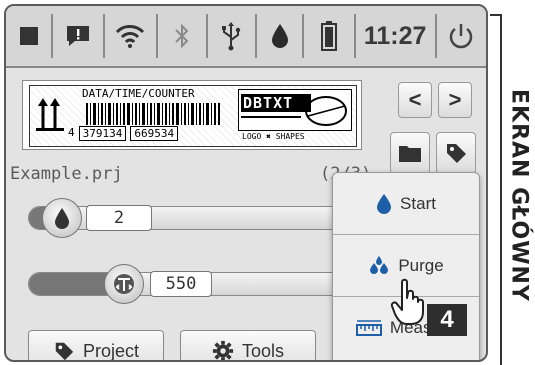  What do you see at coordinates (154, 133) in the screenshot?
I see `barcode-digits-right: 669534` at bounding box center [154, 133].